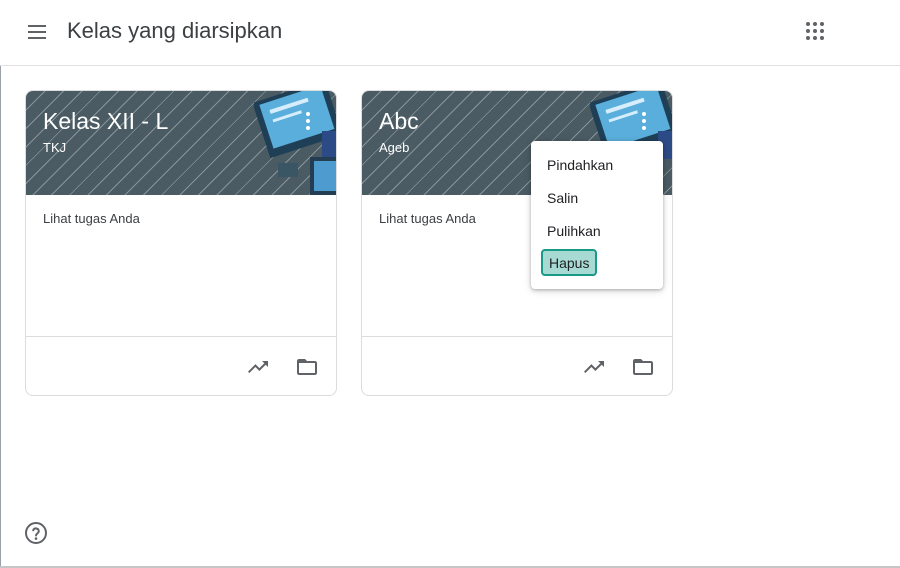  Describe the element at coordinates (295, 143) in the screenshot. I see `devices-illustration` at that location.